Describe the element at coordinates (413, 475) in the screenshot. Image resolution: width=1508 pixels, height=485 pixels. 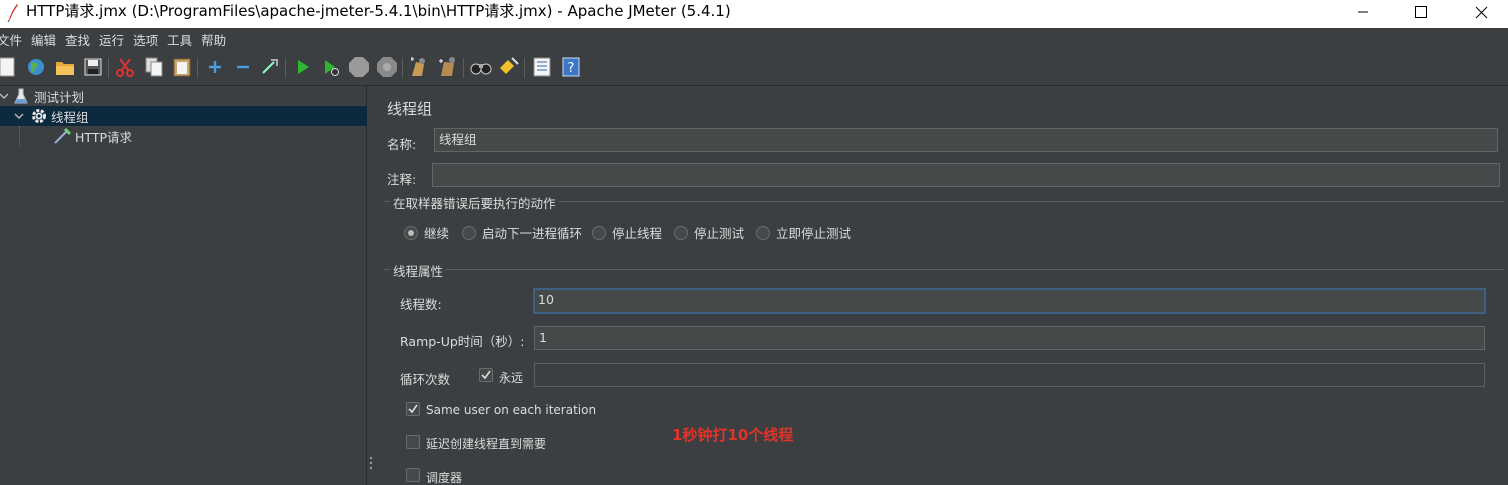
I see `scheduler-checkbox` at that location.